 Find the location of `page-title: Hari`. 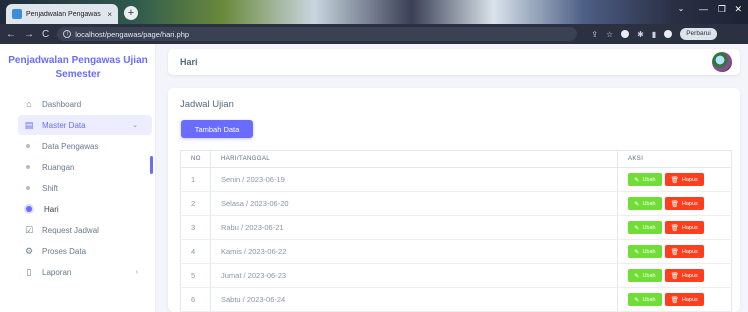

page-title: Hari is located at coordinates (189, 62).